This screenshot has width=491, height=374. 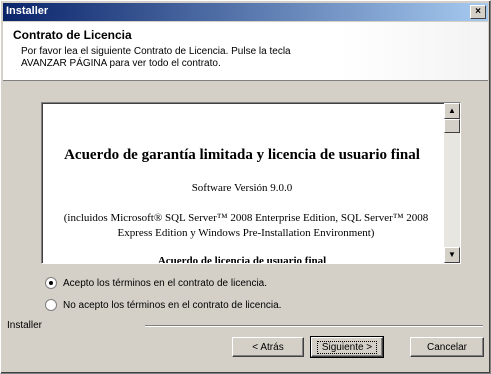 What do you see at coordinates (245, 12) in the screenshot?
I see `title-bar: Installer ×` at bounding box center [245, 12].